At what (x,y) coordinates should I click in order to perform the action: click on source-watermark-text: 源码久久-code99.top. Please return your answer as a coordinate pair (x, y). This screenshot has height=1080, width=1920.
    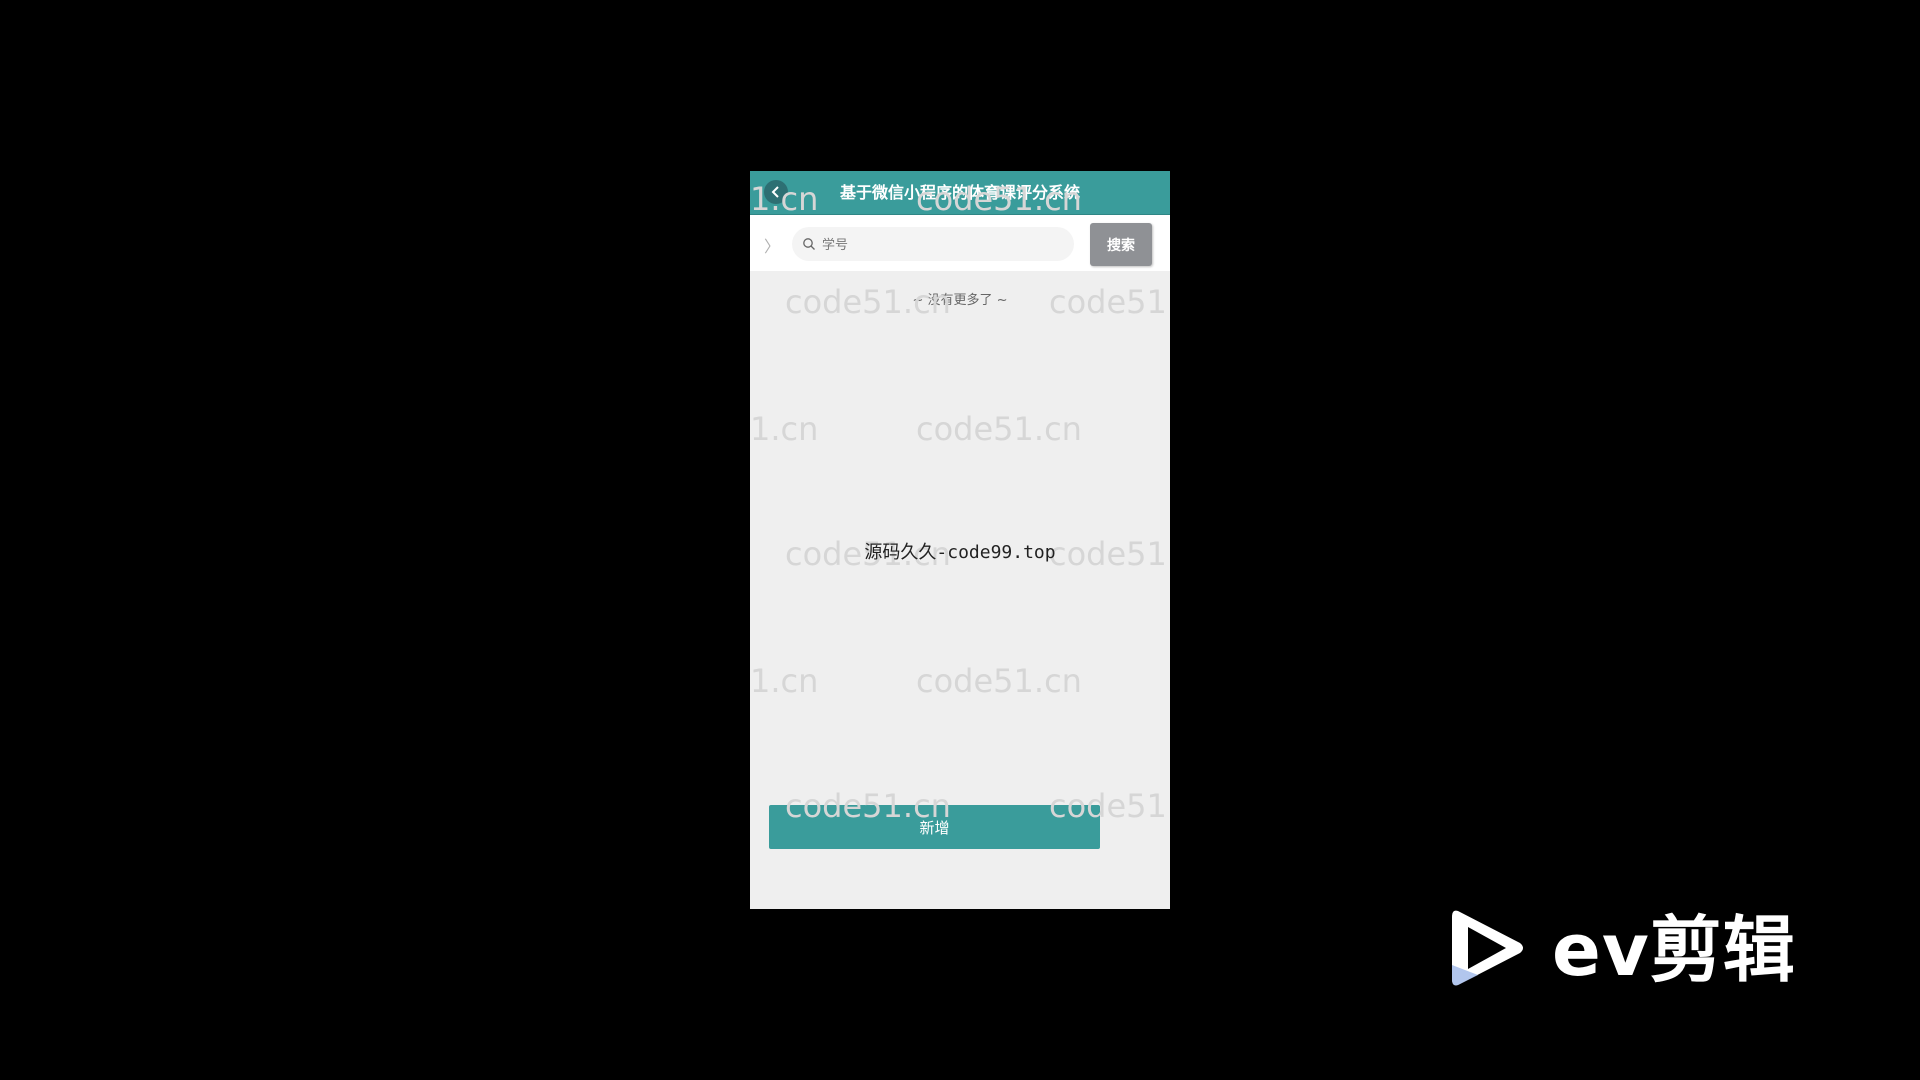
    Looking at the image, I should click on (960, 552).